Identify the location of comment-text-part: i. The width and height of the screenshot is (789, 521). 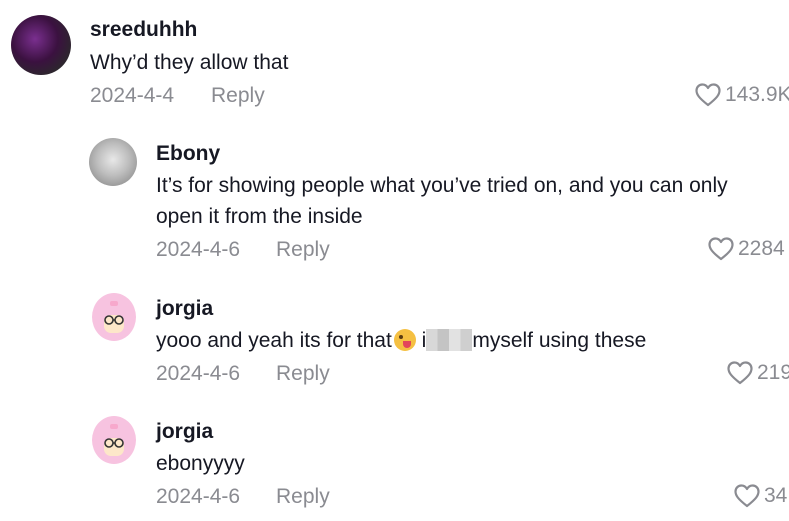
(421, 340).